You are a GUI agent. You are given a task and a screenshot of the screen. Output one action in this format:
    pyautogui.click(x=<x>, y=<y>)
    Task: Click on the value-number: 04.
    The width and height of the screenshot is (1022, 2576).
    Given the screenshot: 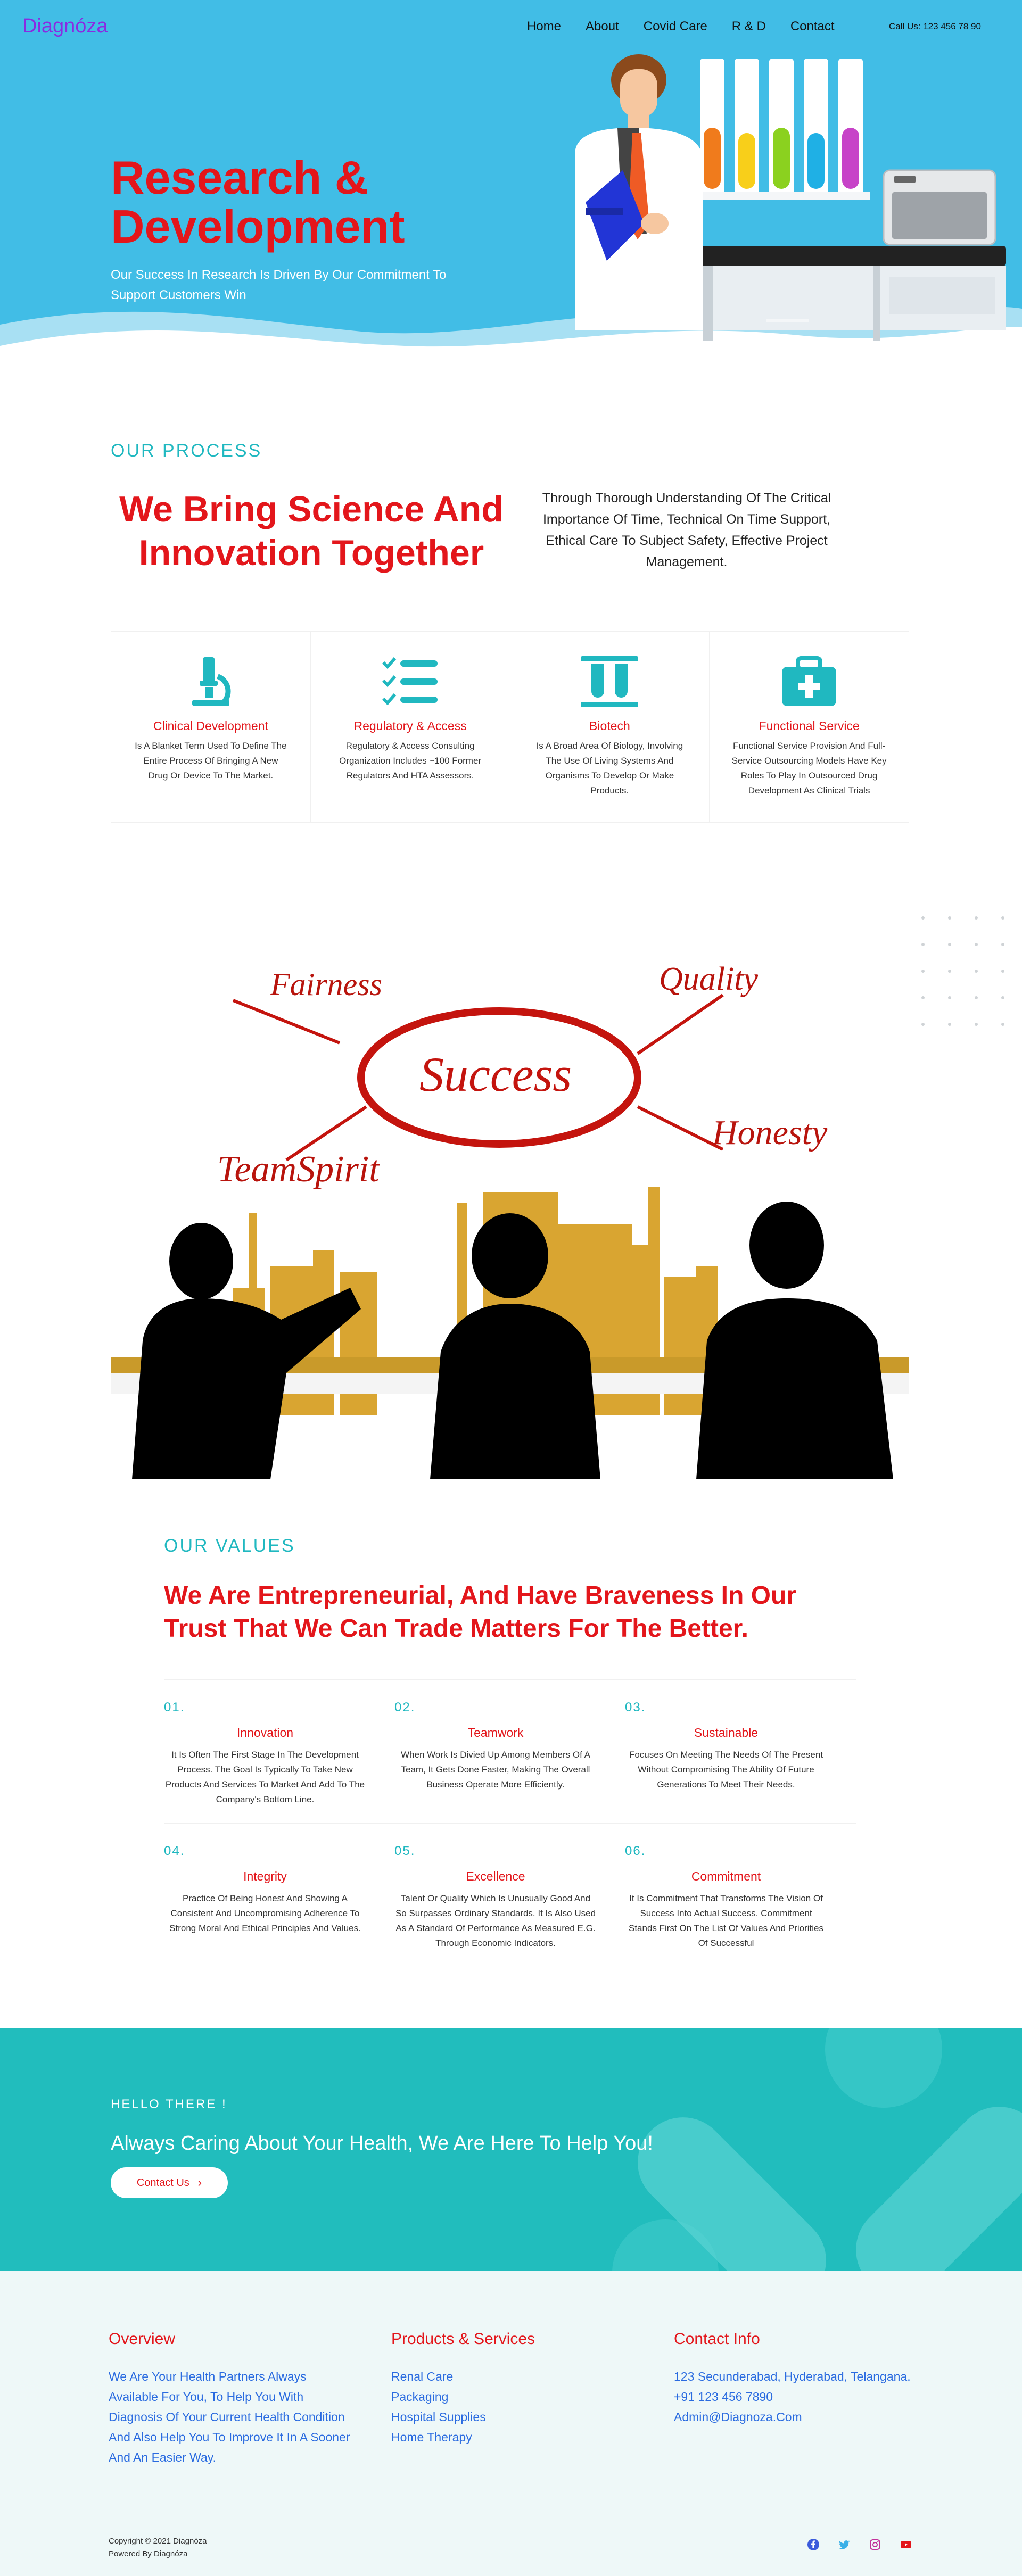 What is the action you would take?
    pyautogui.click(x=175, y=1851)
    